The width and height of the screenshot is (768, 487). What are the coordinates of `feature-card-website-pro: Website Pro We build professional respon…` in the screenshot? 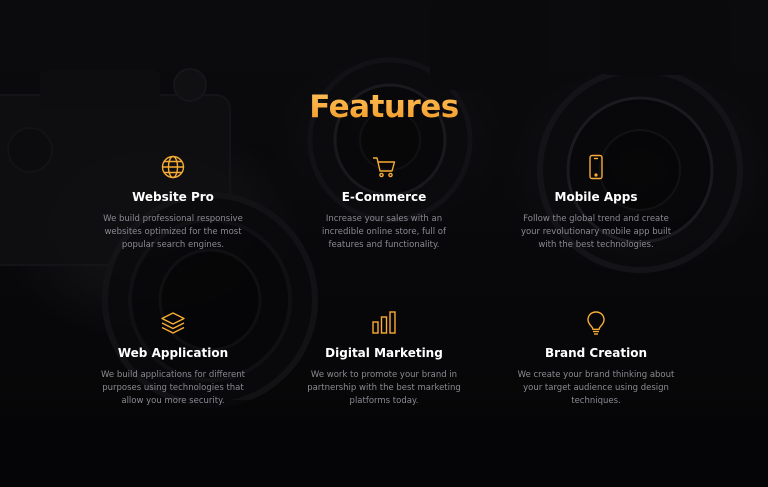 It's located at (173, 203).